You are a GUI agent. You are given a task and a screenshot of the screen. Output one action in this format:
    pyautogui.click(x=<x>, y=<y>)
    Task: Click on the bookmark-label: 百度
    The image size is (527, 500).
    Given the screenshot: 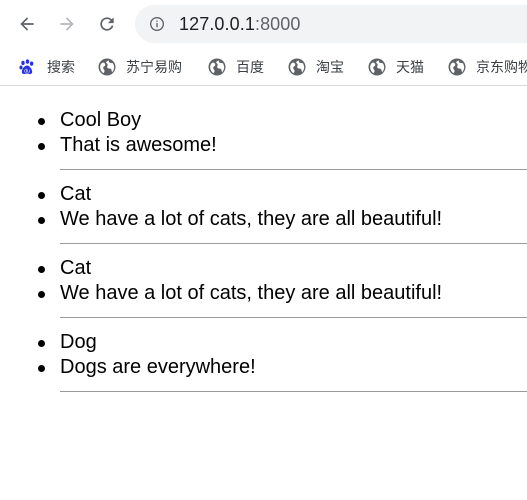 What is the action you would take?
    pyautogui.click(x=250, y=67)
    